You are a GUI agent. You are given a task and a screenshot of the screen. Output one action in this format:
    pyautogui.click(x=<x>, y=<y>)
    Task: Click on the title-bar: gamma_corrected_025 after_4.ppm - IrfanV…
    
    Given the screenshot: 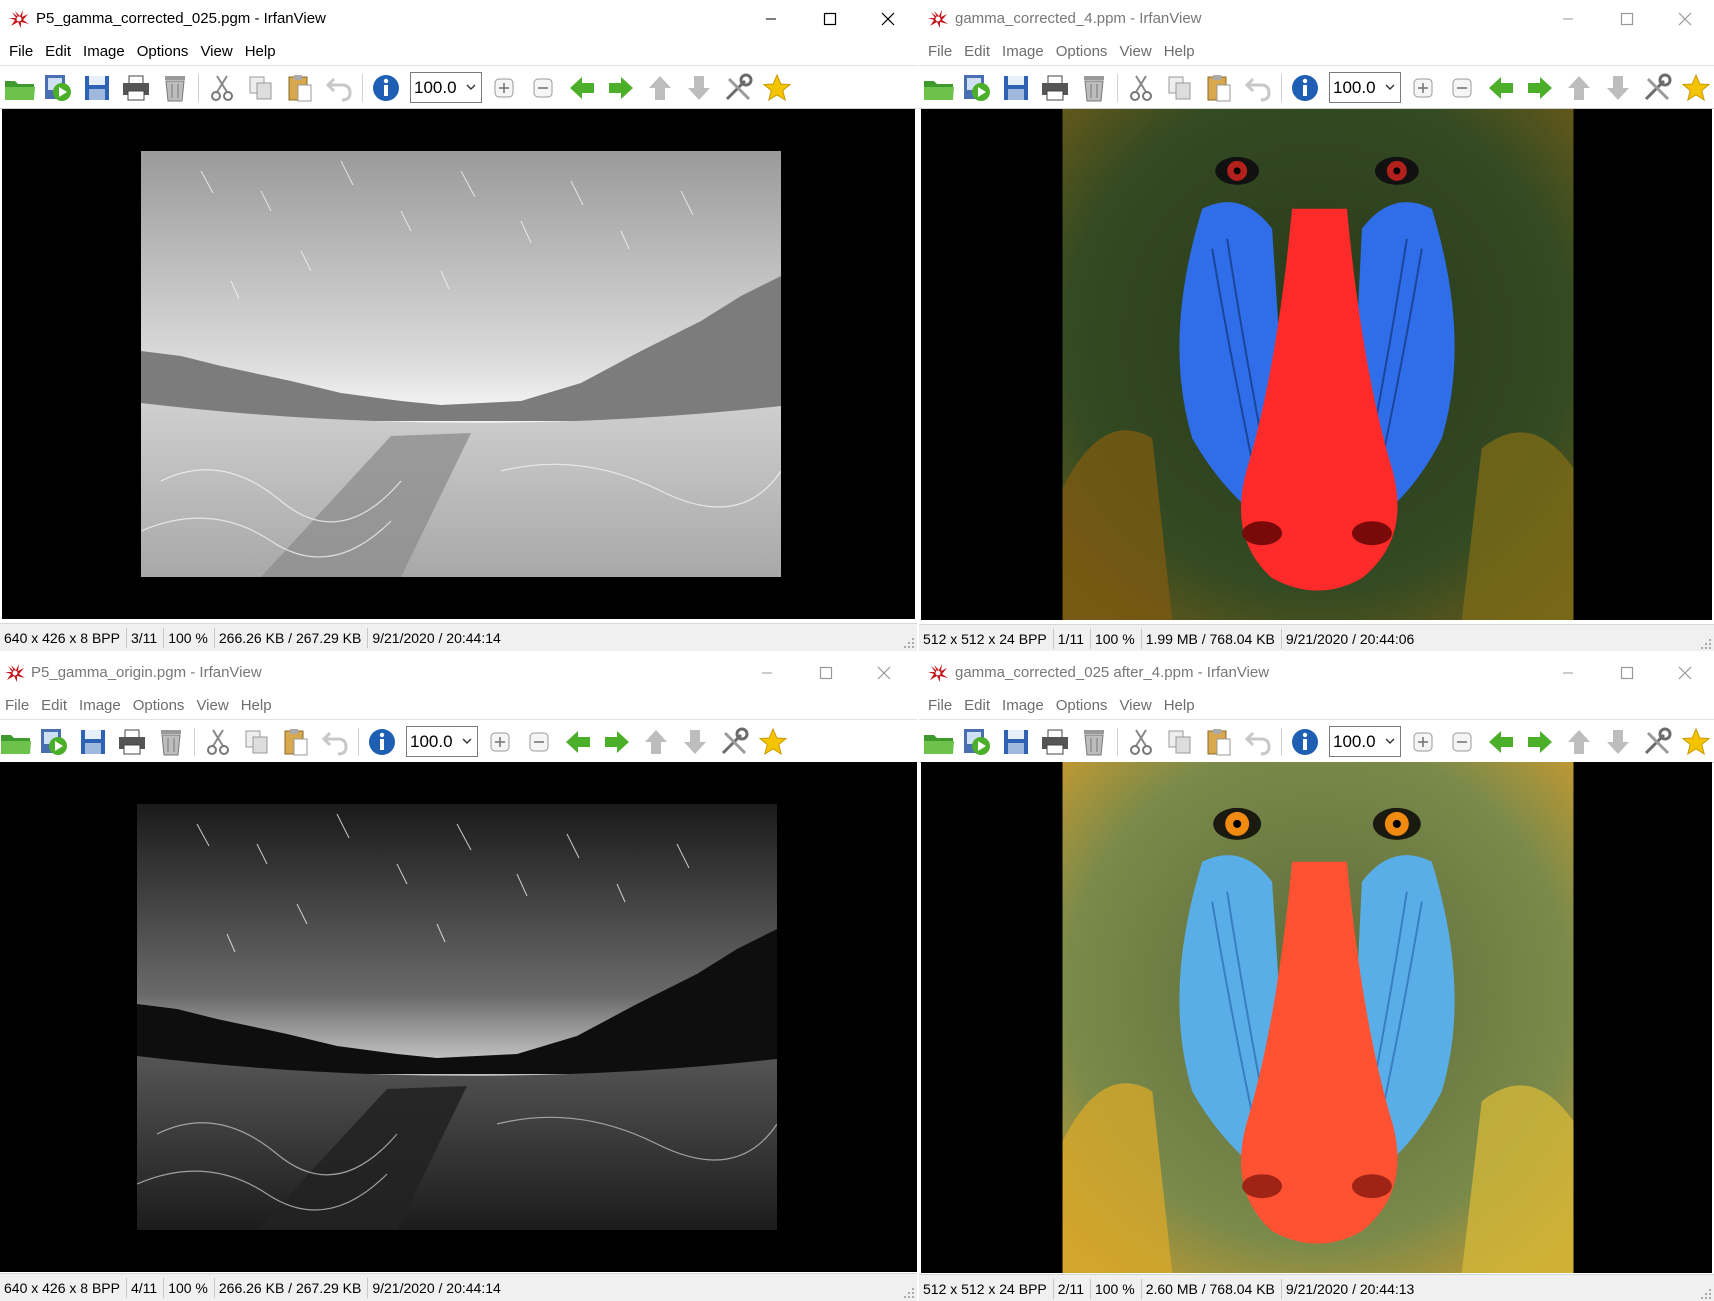 What is the action you would take?
    pyautogui.click(x=1316, y=673)
    